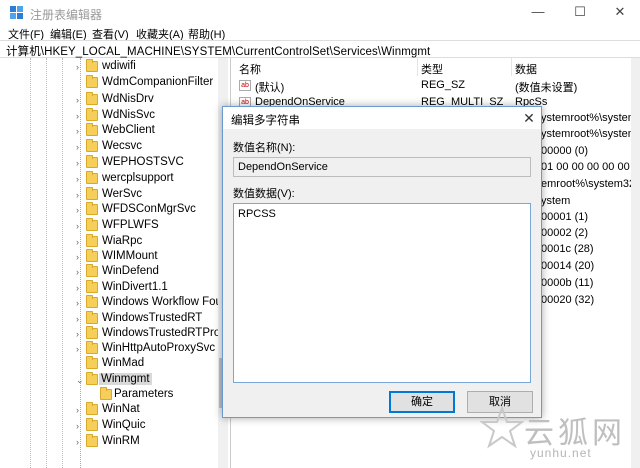 The image size is (640, 468). I want to click on tree-item-label: WEPHOSTSVC, so click(143, 162).